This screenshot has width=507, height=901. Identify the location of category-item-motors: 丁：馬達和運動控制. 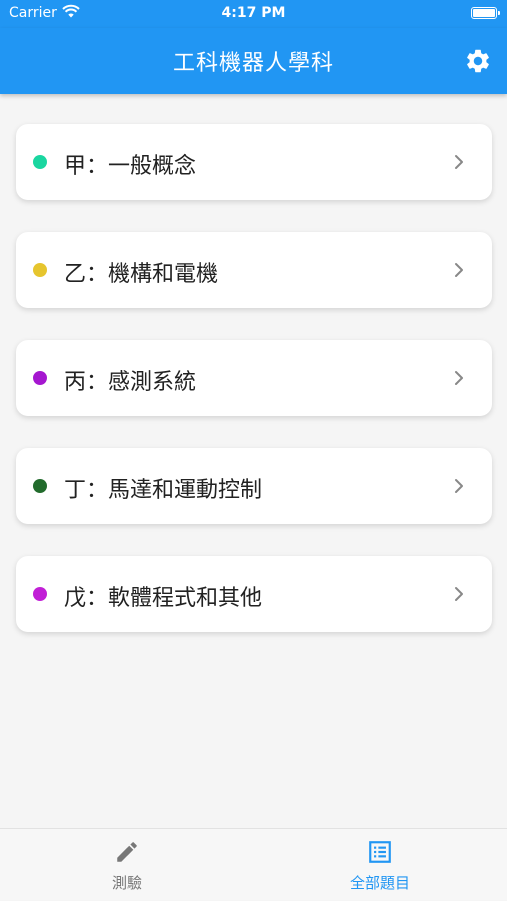
(254, 486).